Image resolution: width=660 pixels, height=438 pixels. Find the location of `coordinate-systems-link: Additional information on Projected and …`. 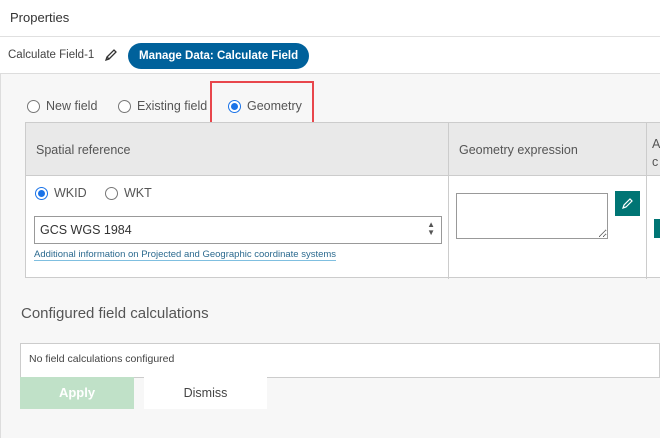

coordinate-systems-link: Additional information on Projected and … is located at coordinates (185, 255).